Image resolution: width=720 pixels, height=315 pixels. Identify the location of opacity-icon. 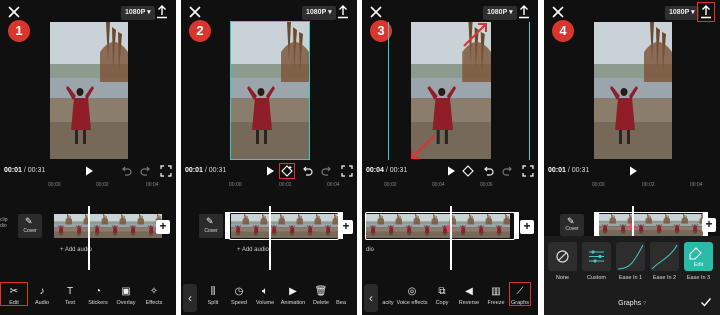
(388, 292).